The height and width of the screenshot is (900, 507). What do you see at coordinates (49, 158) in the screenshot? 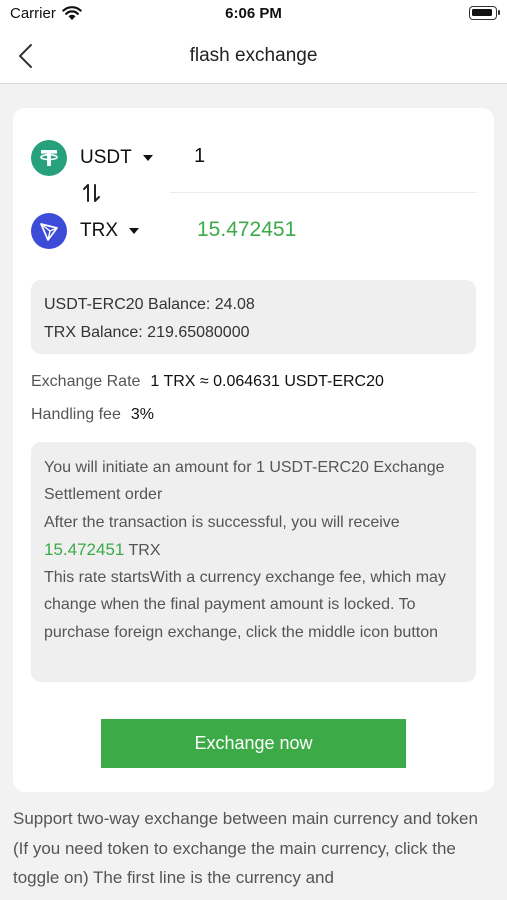
I see `tether-icon` at bounding box center [49, 158].